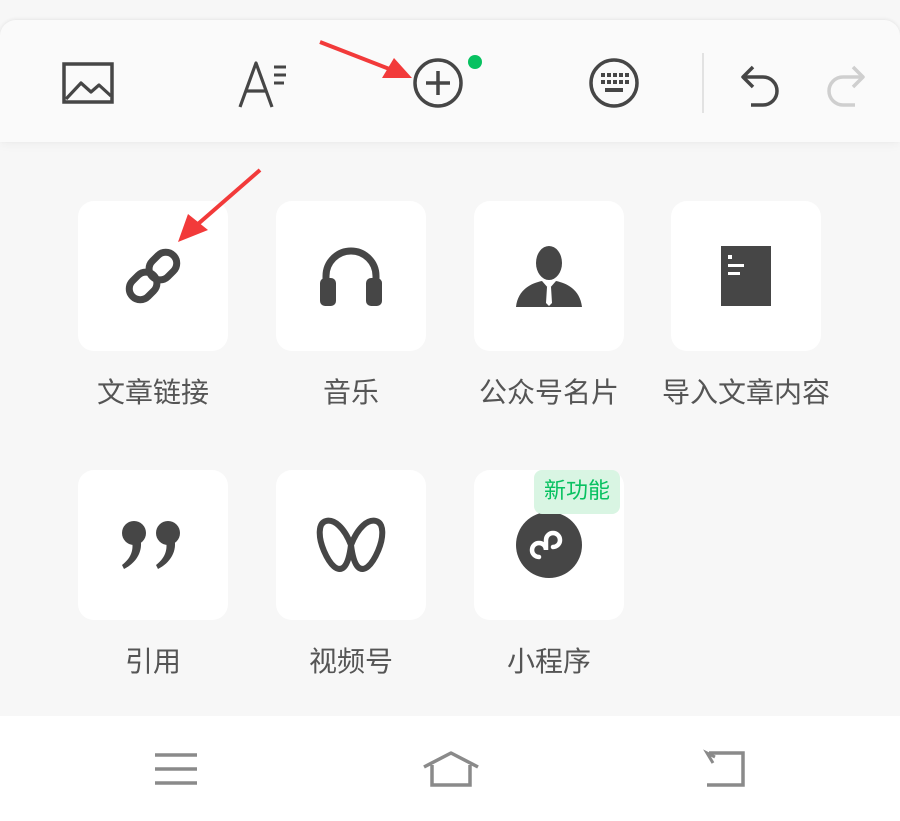  Describe the element at coordinates (745, 392) in the screenshot. I see `grid-item-label: 导入文章内容` at that location.